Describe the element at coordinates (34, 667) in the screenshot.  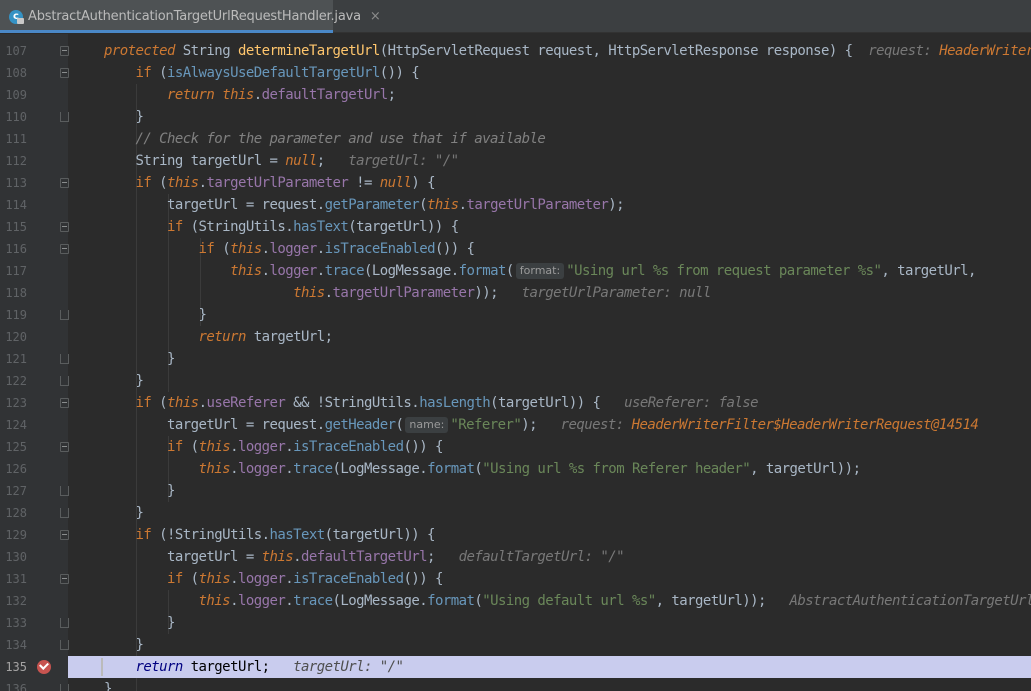
I see `gutter-row: 135` at that location.